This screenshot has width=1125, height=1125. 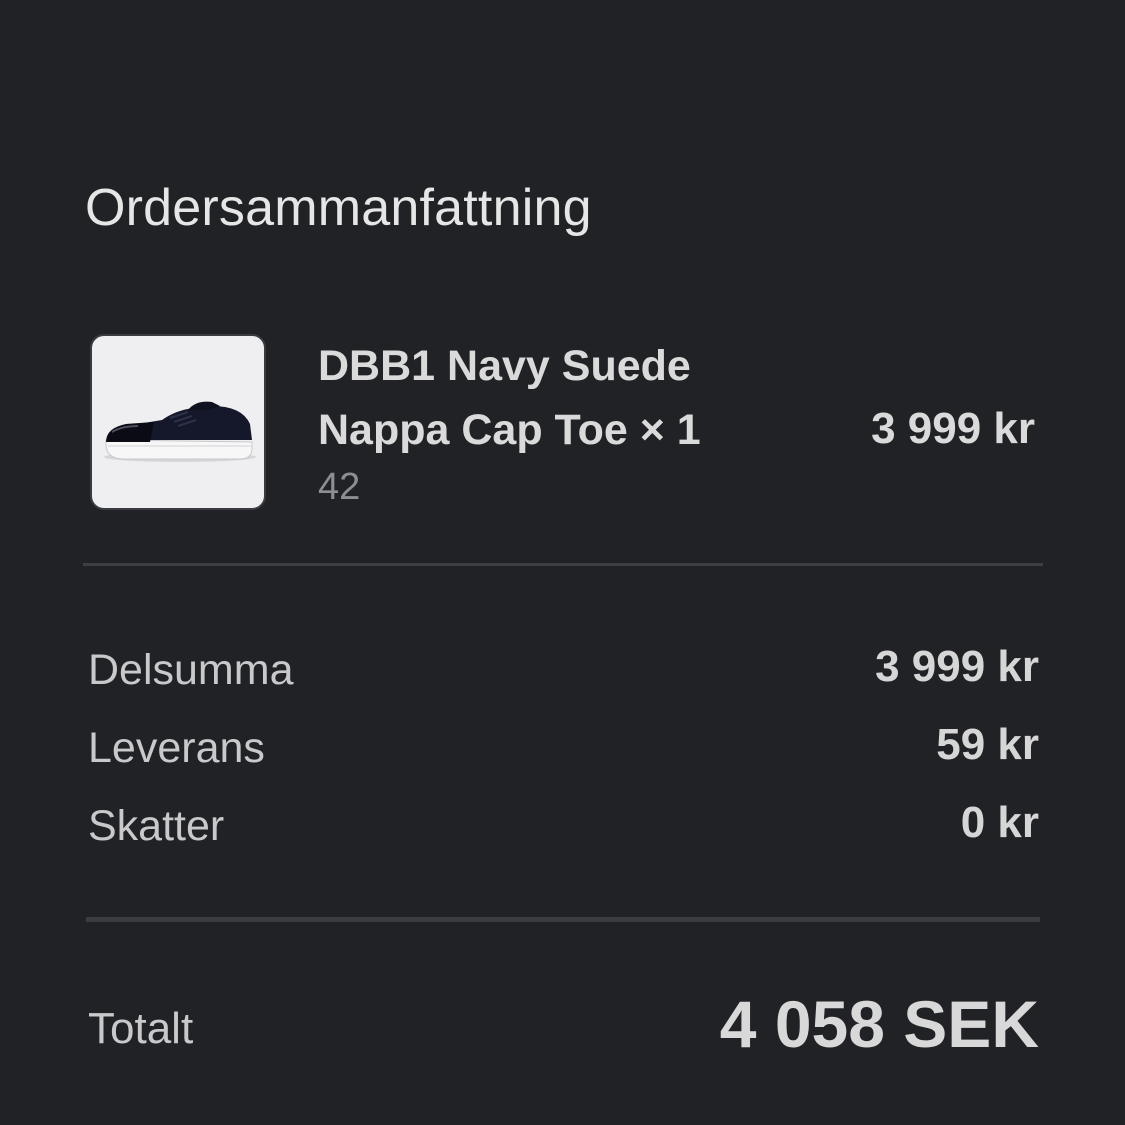 What do you see at coordinates (156, 826) in the screenshot?
I see `taxes-label: Skatter` at bounding box center [156, 826].